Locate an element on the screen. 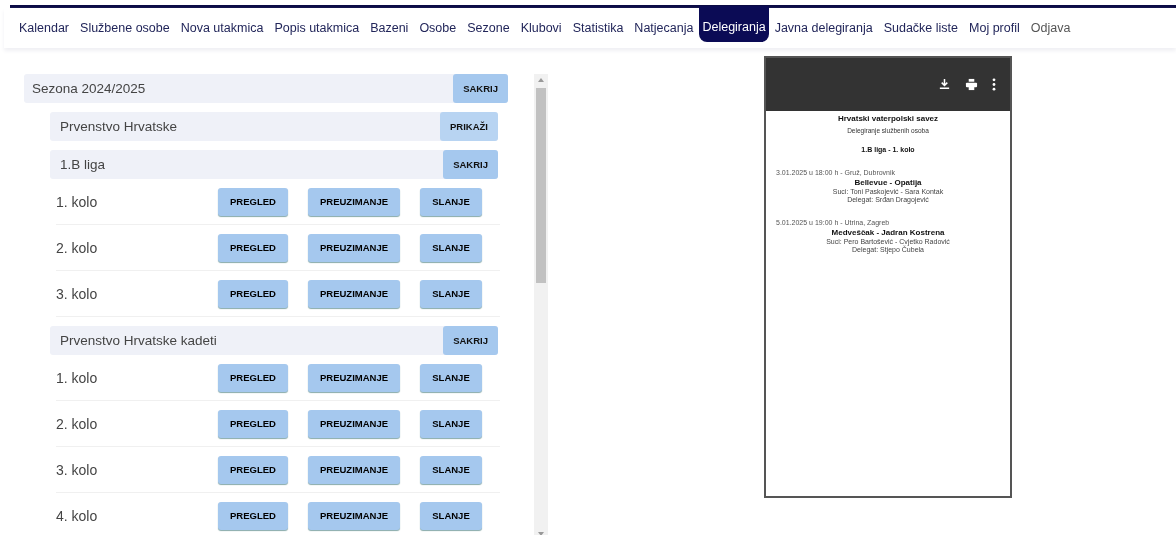  match-teams: Medveščak - Jadran Kostrena is located at coordinates (888, 232).